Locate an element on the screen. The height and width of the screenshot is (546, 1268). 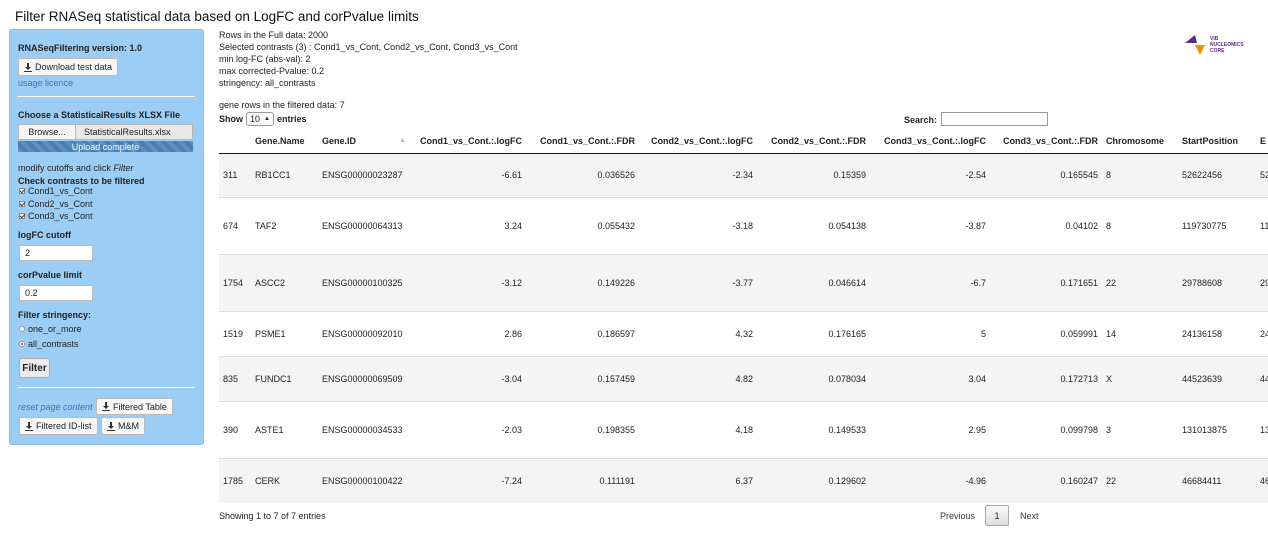
column-header-cond3-fdr: Cond3_vs_Cont.:.FDR is located at coordinates (1046, 141).